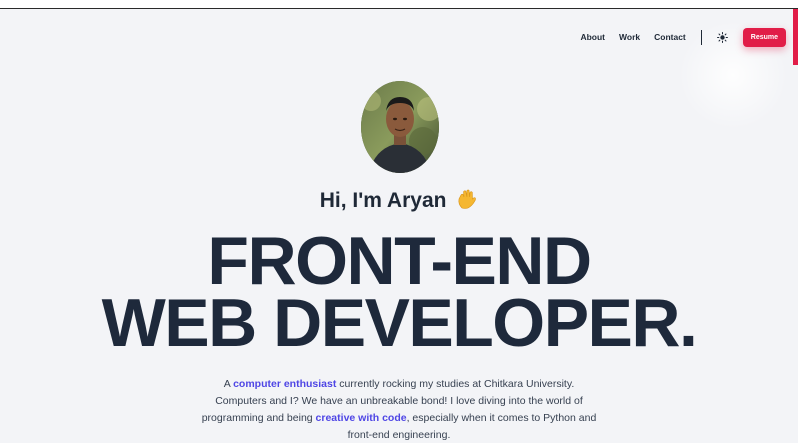 This screenshot has height=443, width=798. What do you see at coordinates (399, 261) in the screenshot?
I see `headline-line-1: FRONT-END` at bounding box center [399, 261].